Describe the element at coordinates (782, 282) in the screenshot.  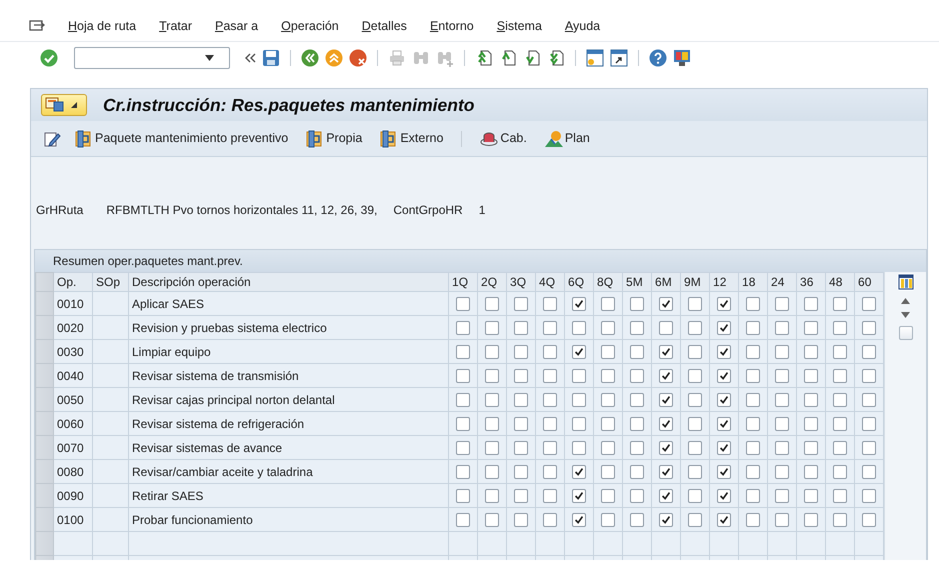
I see `column-header: 24` at that location.